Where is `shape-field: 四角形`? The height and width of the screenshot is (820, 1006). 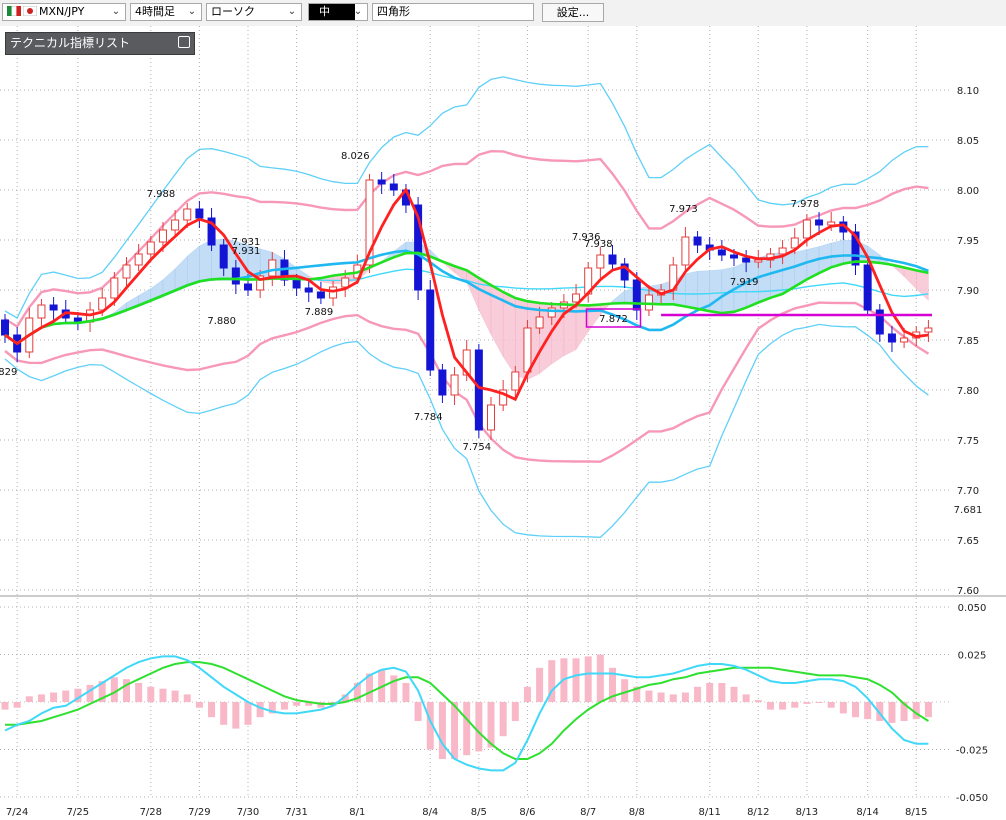
shape-field: 四角形 is located at coordinates (453, 12).